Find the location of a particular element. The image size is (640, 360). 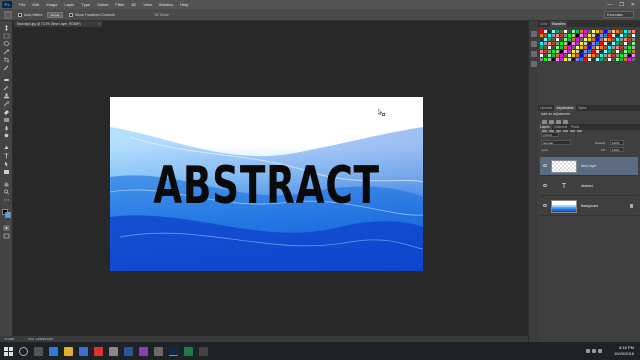

restore-button: ❐ is located at coordinates (621, 5).